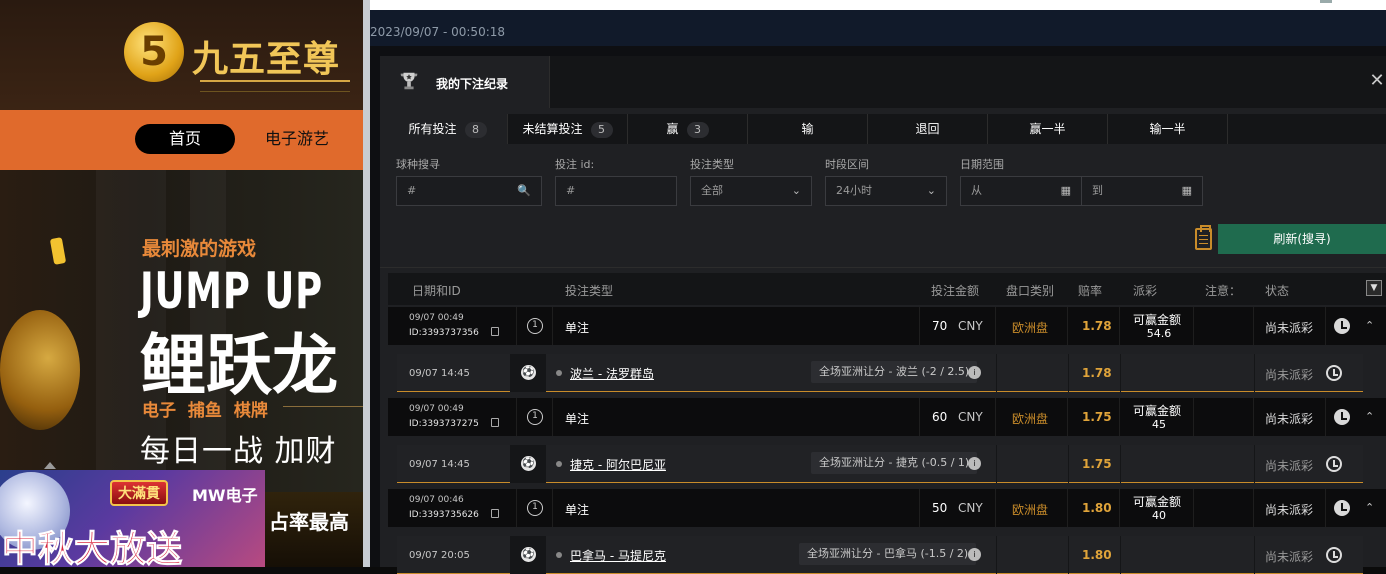 Image resolution: width=1386 pixels, height=574 pixels. I want to click on bet-amount: 60, so click(940, 417).